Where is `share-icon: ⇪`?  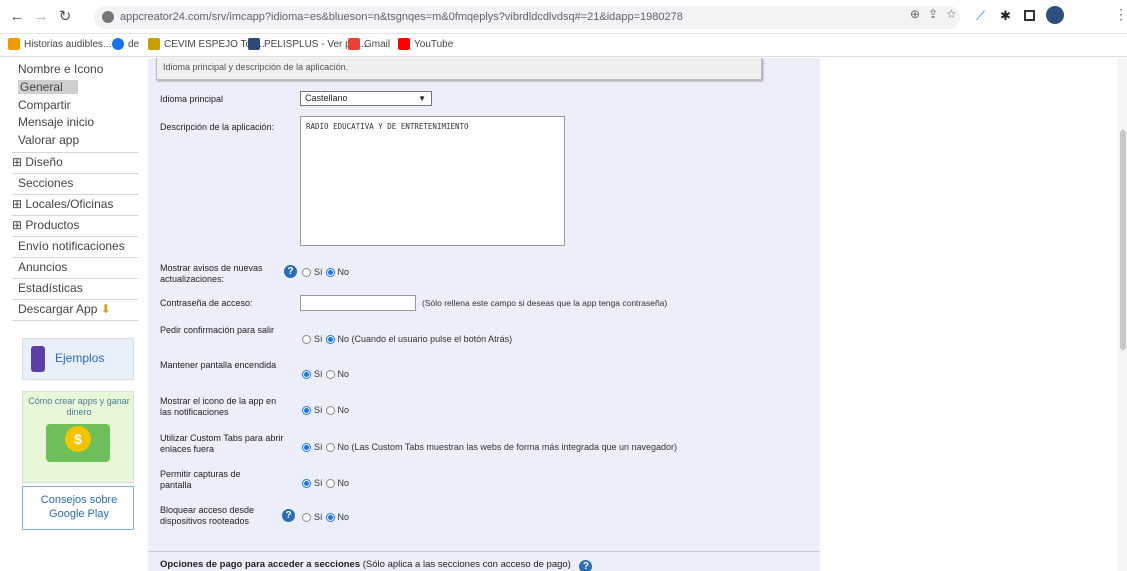
share-icon: ⇪ is located at coordinates (933, 14).